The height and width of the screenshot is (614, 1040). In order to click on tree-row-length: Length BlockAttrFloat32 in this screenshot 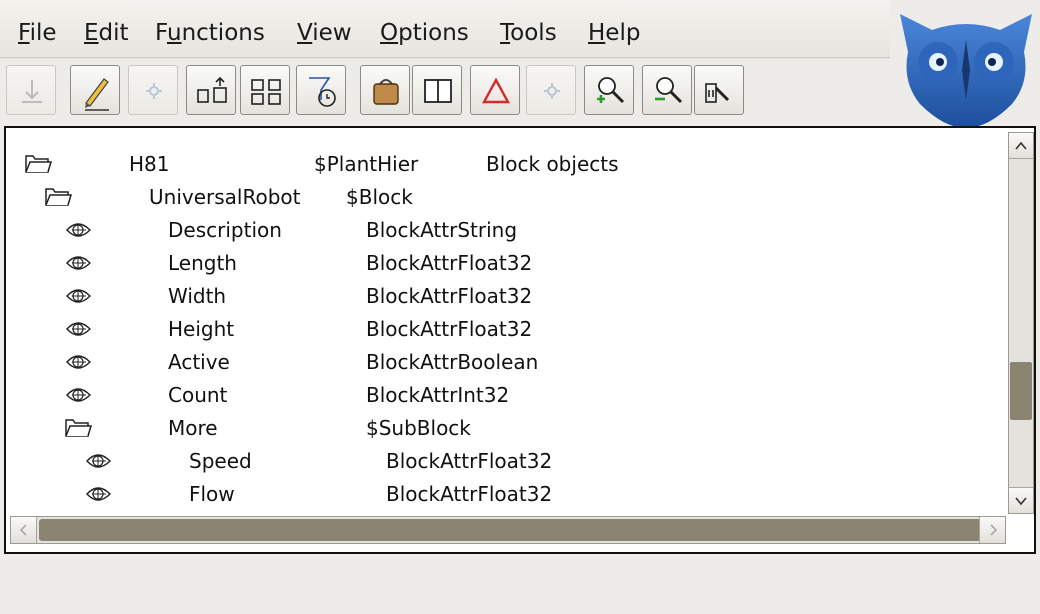, I will do `click(506, 263)`.